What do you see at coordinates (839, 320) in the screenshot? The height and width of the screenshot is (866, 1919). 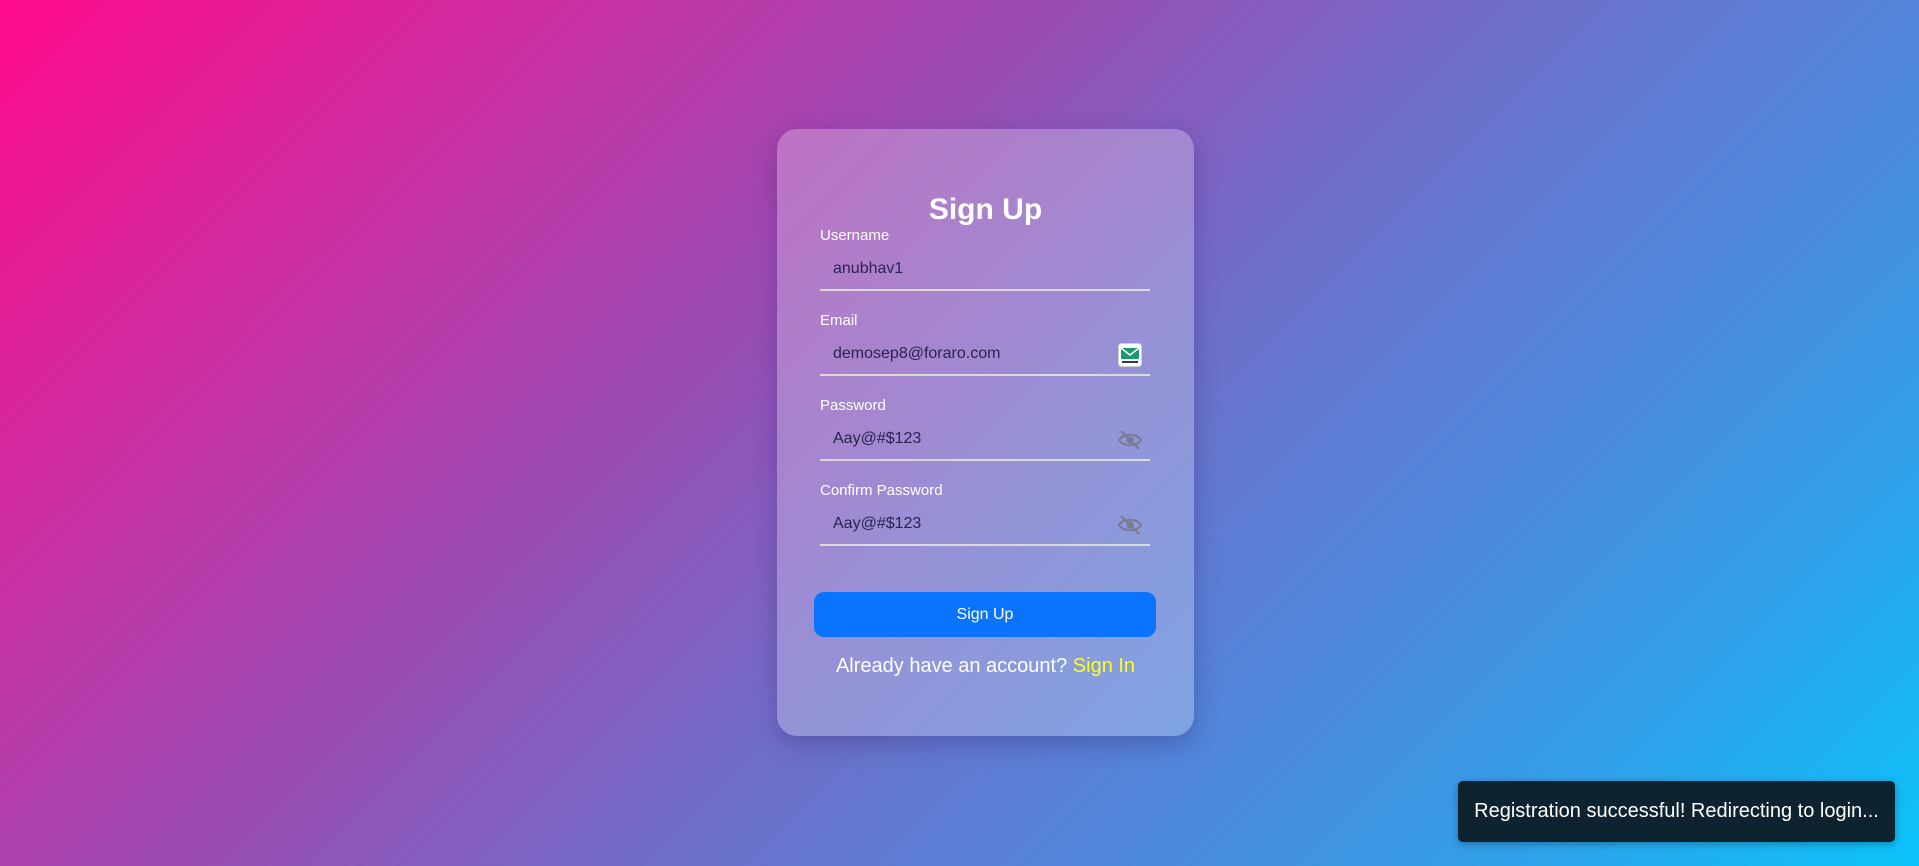 I see `email-label: Email` at bounding box center [839, 320].